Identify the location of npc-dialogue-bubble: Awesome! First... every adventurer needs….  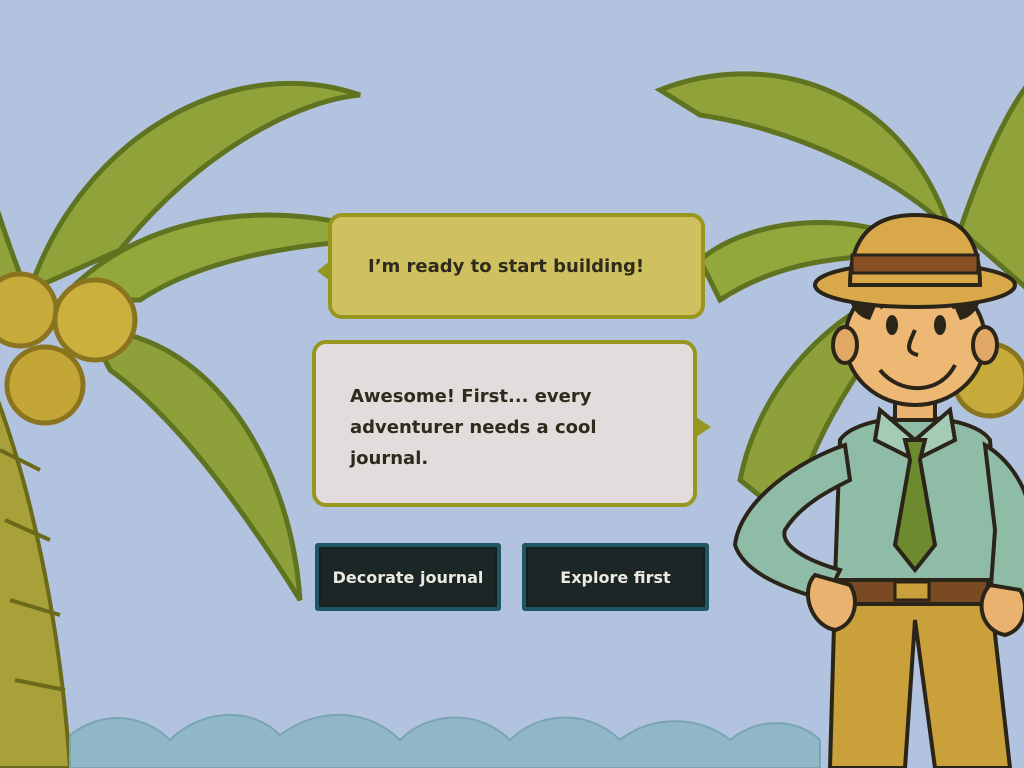
(511, 423).